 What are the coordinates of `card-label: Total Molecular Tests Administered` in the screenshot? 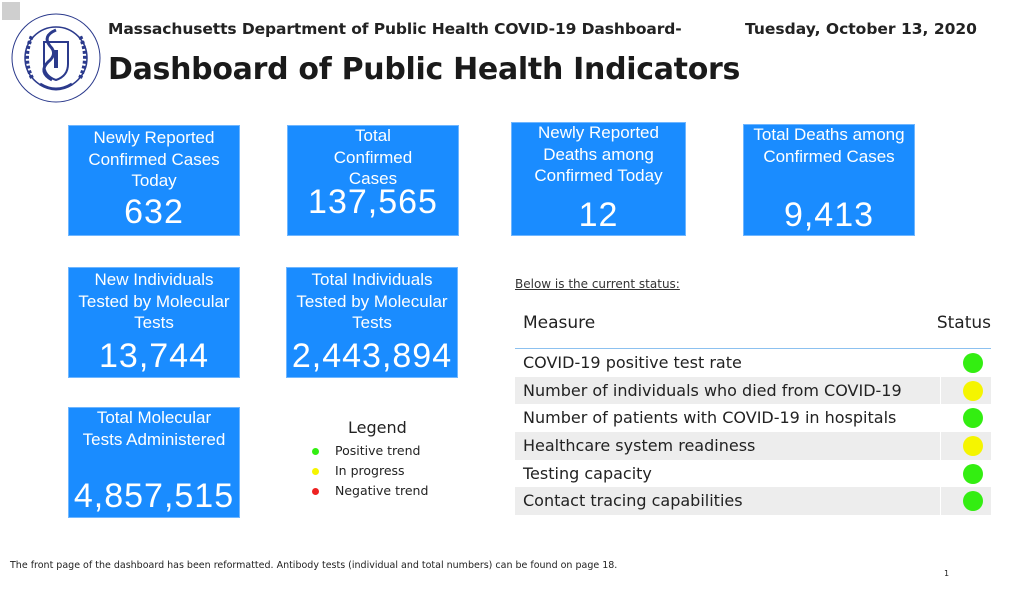 It's located at (154, 428).